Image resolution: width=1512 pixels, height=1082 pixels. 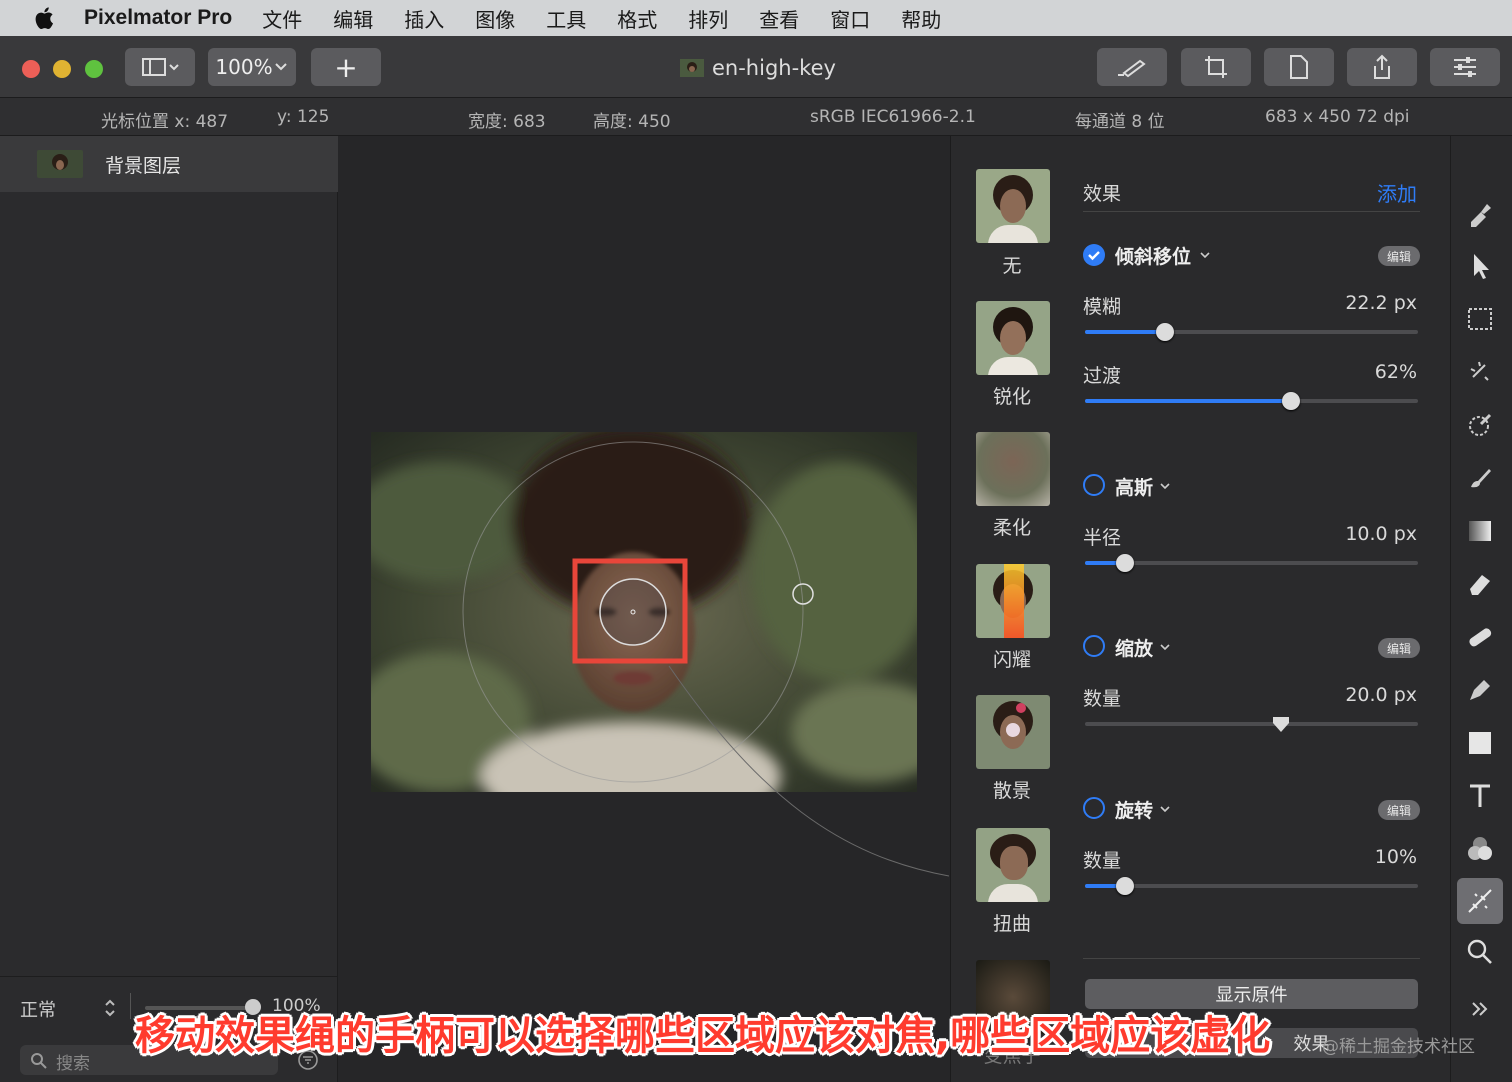 I want to click on selection-tool-icon, so click(x=1480, y=319).